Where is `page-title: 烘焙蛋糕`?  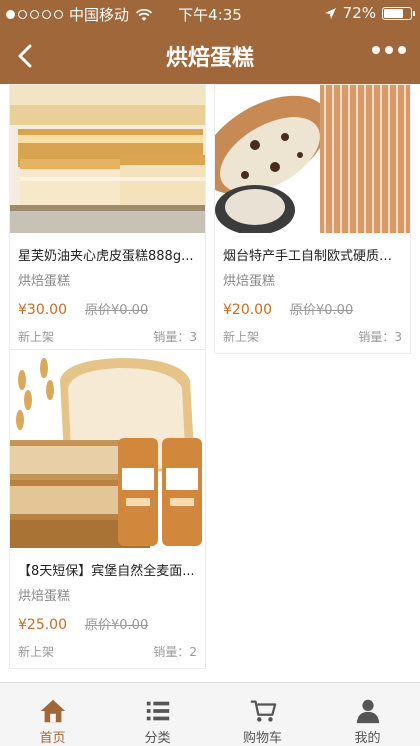
page-title: 烘焙蛋糕 is located at coordinates (209, 58).